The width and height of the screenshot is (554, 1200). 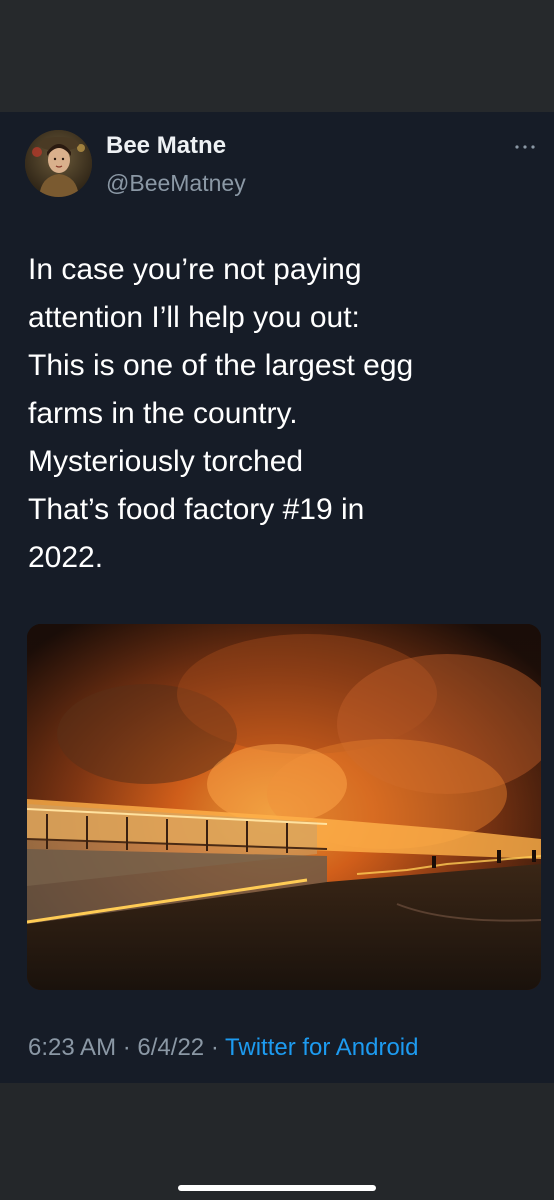 What do you see at coordinates (195, 269) in the screenshot?
I see `tweet-text-line: In case you’re not paying` at bounding box center [195, 269].